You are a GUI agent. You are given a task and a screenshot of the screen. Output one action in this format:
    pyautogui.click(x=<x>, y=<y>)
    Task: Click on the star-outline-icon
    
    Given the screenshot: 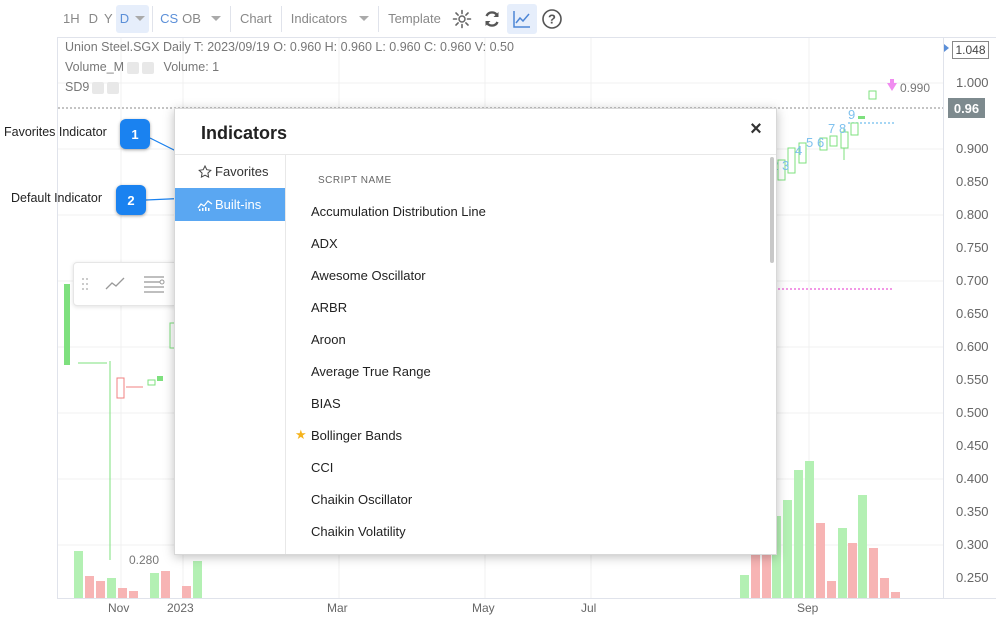 What is the action you would take?
    pyautogui.click(x=205, y=171)
    